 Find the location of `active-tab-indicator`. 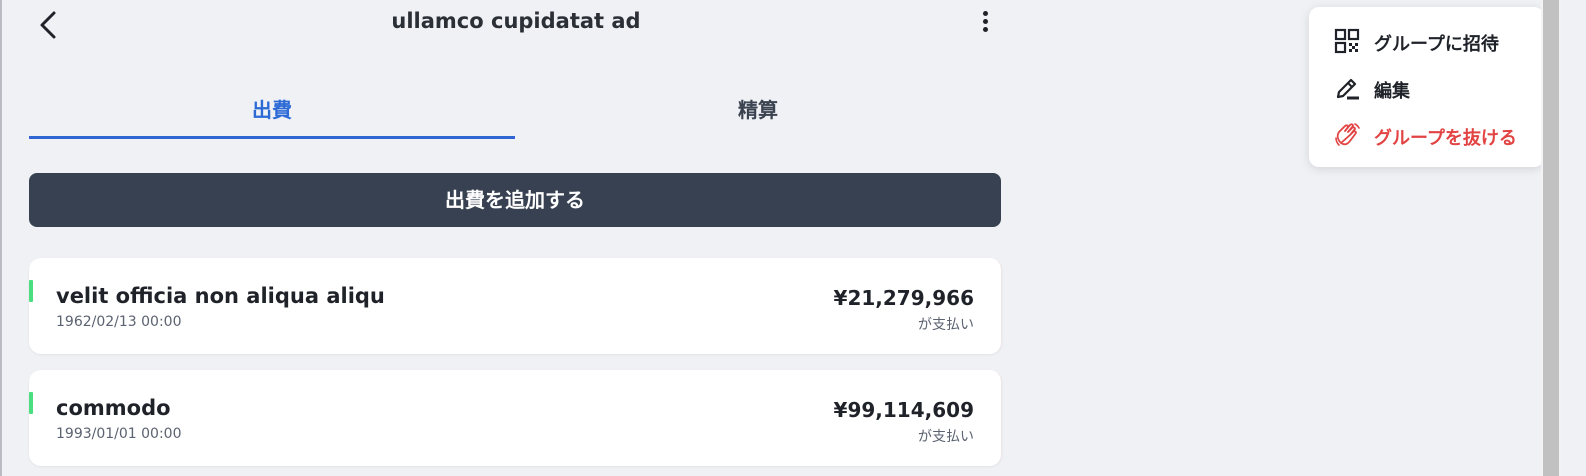

active-tab-indicator is located at coordinates (272, 137).